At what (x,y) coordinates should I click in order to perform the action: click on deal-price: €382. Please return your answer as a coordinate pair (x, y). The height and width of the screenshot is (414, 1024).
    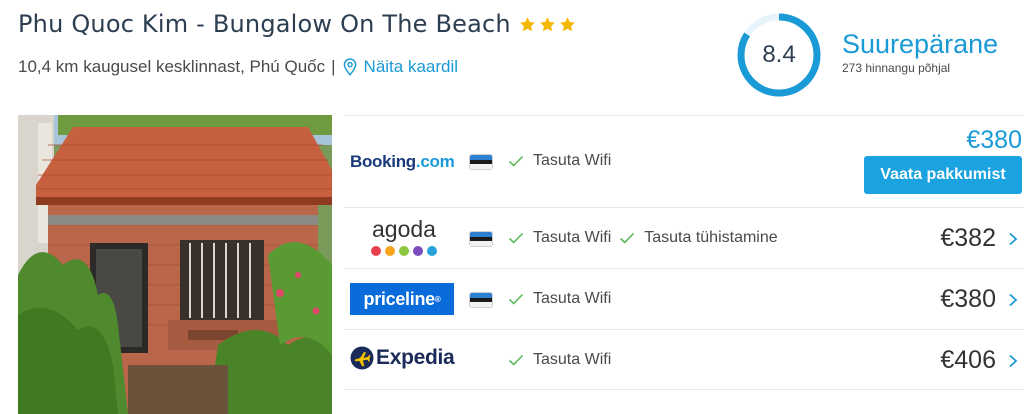
    Looking at the image, I should click on (968, 238).